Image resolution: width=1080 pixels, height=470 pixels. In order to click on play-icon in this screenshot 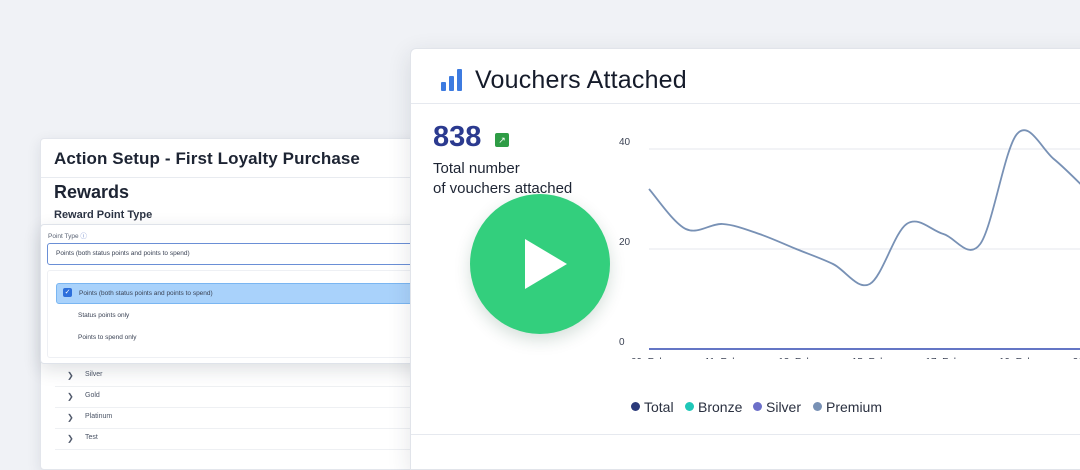, I will do `click(546, 264)`.